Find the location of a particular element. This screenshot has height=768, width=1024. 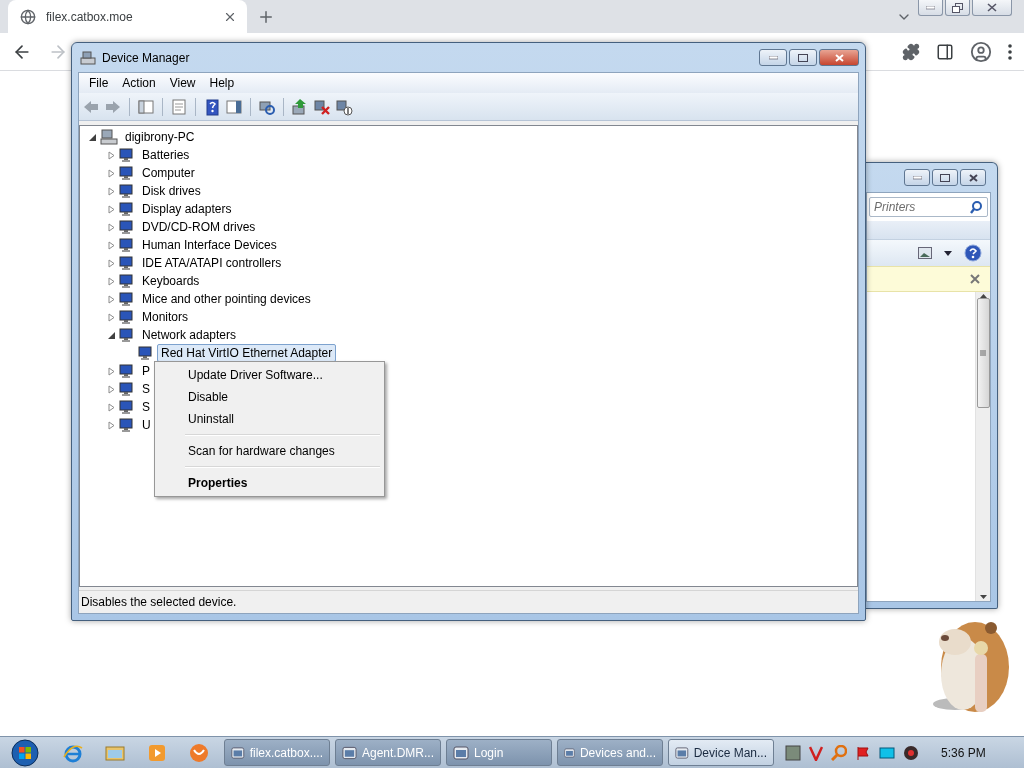

tree-item: Network adapters is located at coordinates (189, 335).